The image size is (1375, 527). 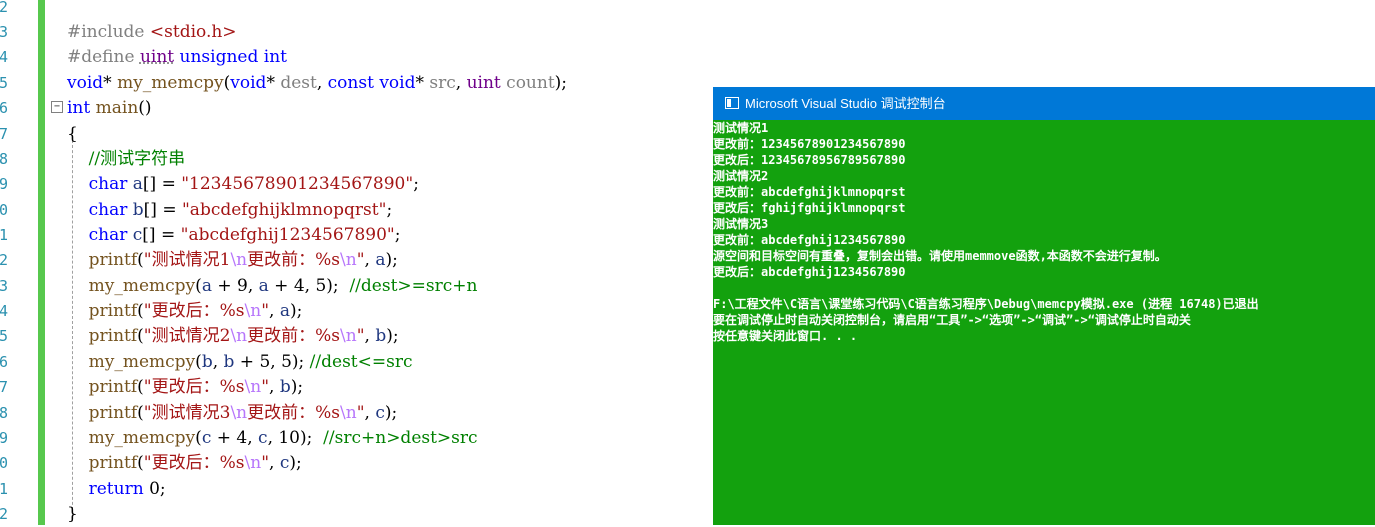 I want to click on line-number: 20, so click(x=4, y=463).